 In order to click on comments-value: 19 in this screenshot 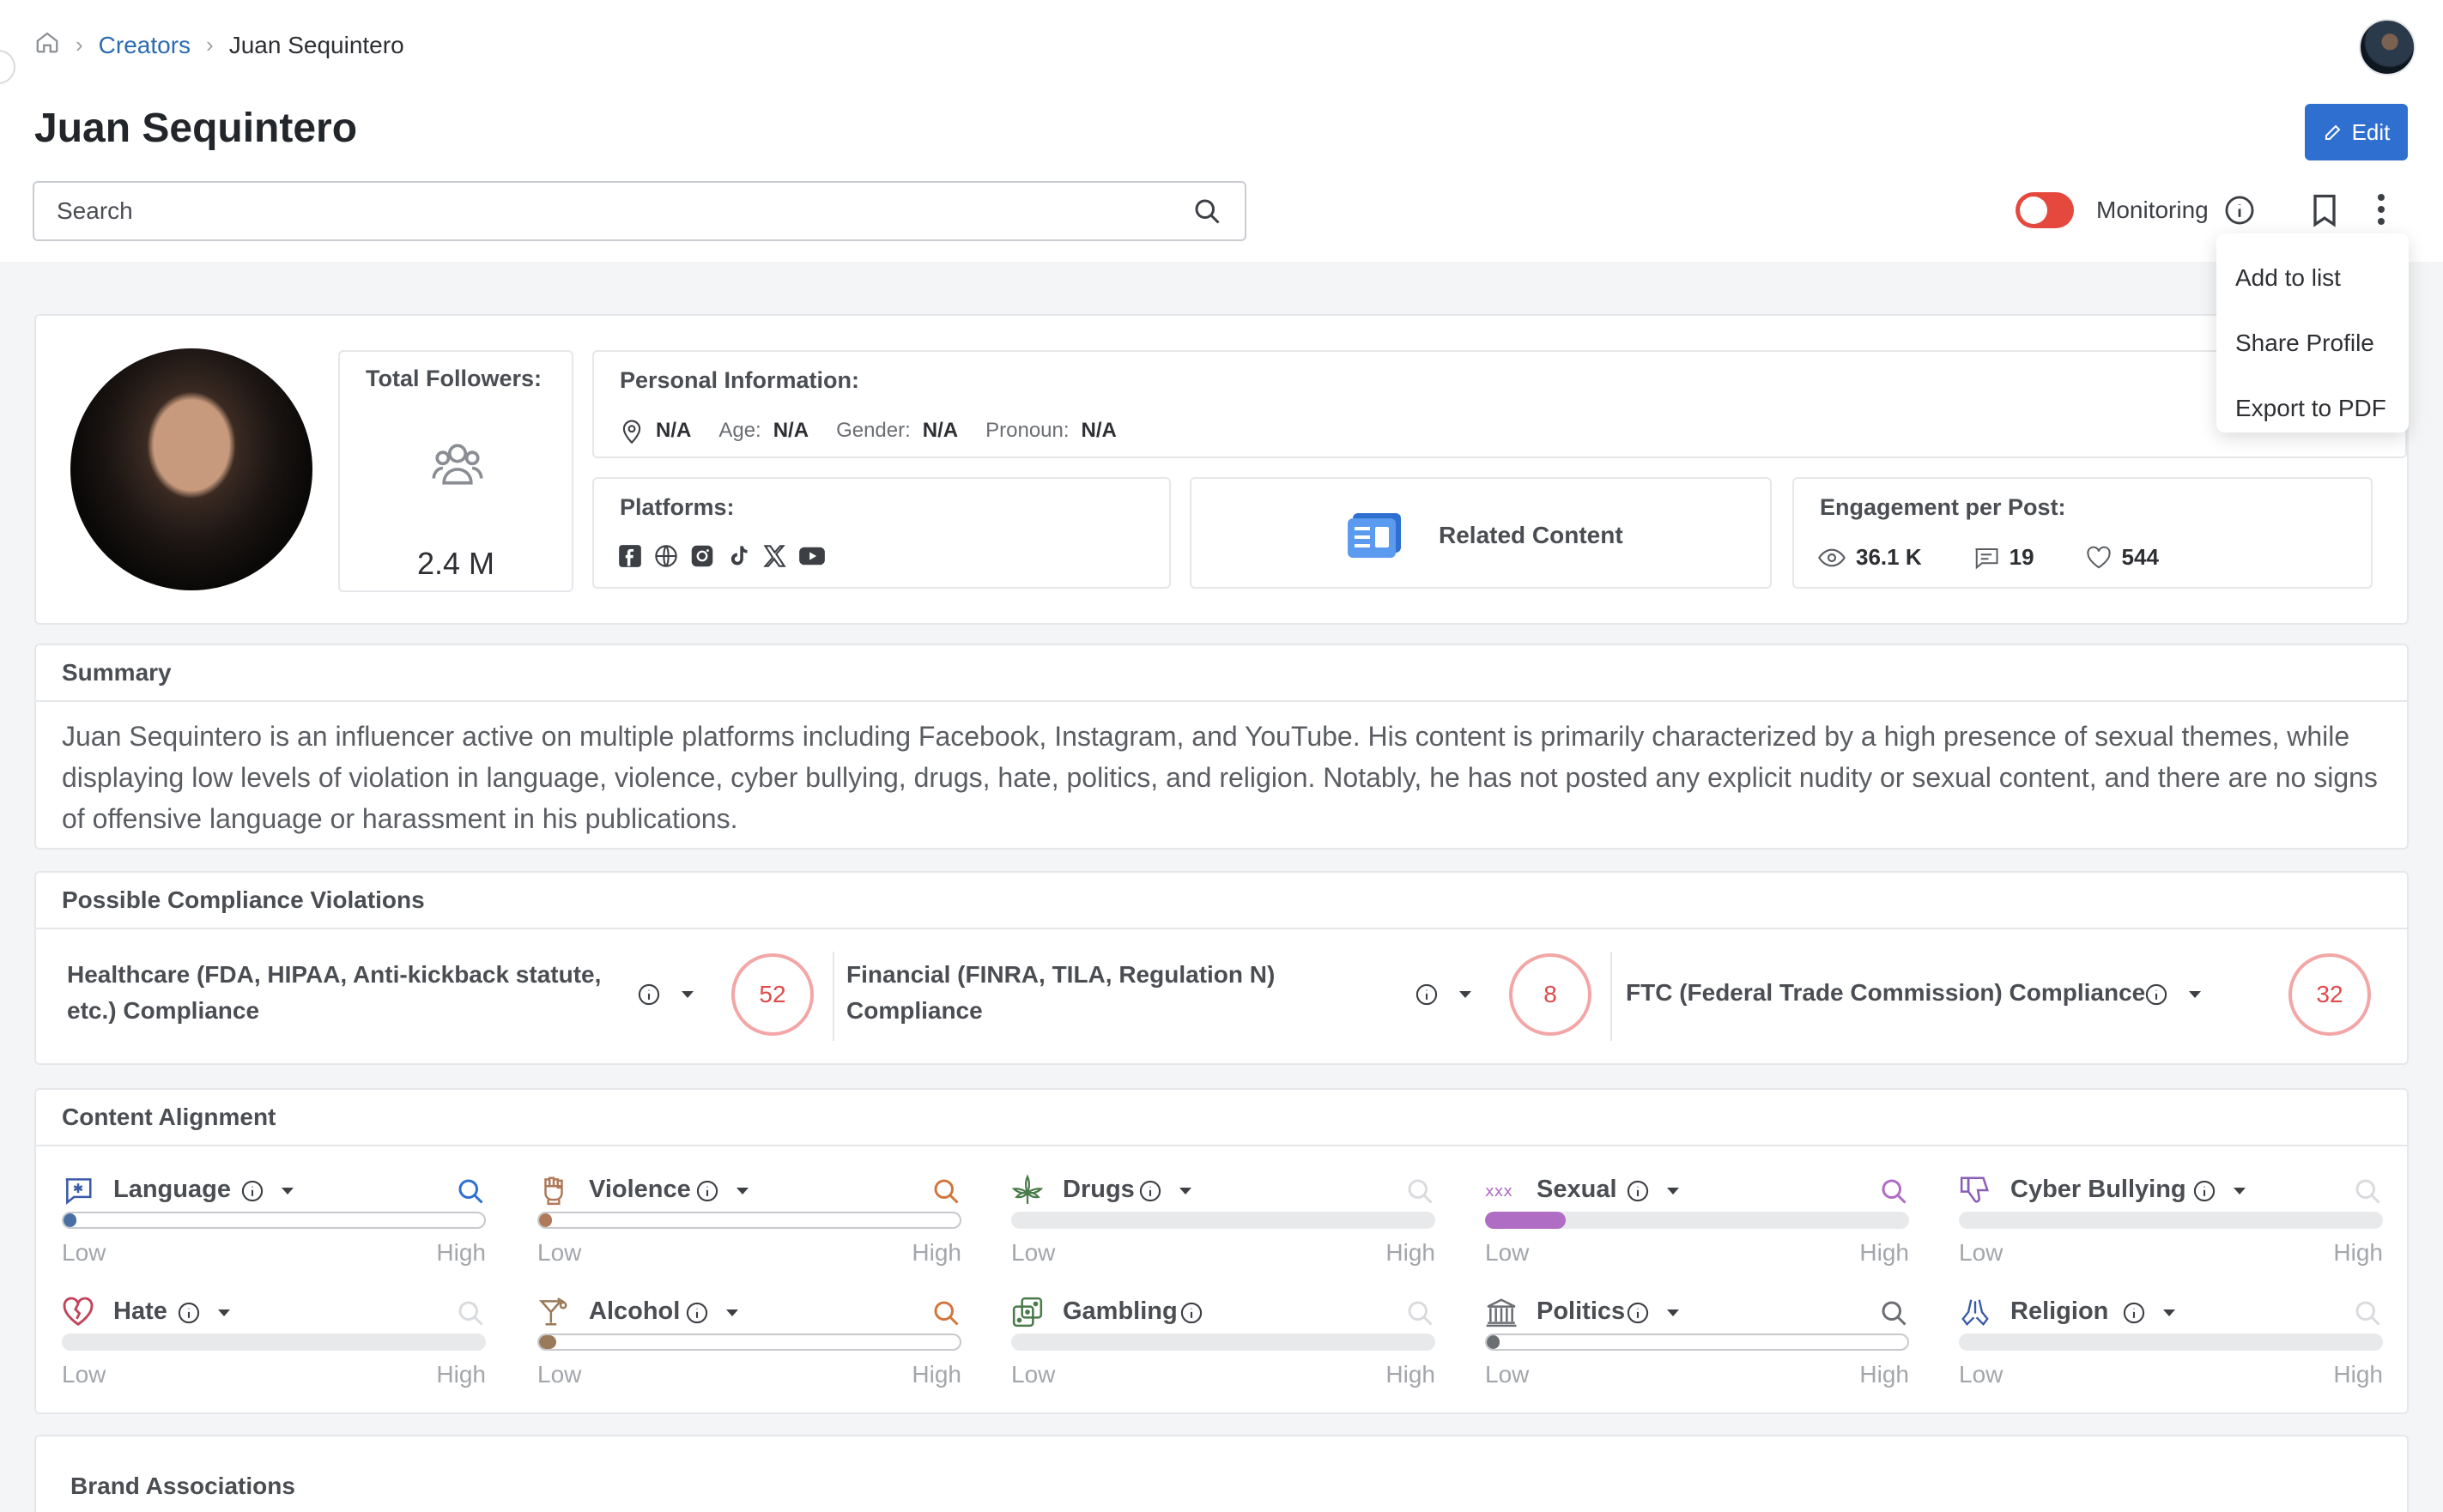, I will do `click(2021, 557)`.